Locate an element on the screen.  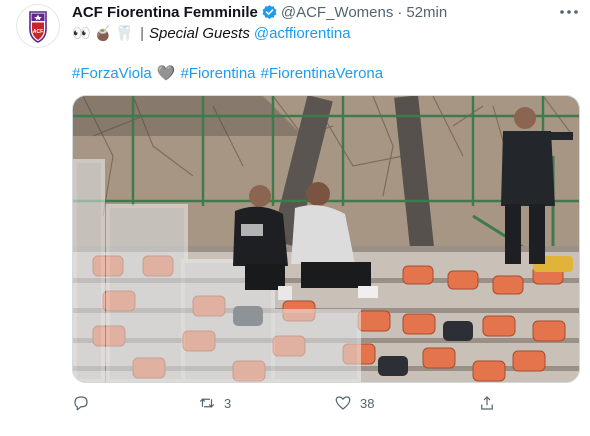
svg-text: ACF is located at coordinates (38, 32).